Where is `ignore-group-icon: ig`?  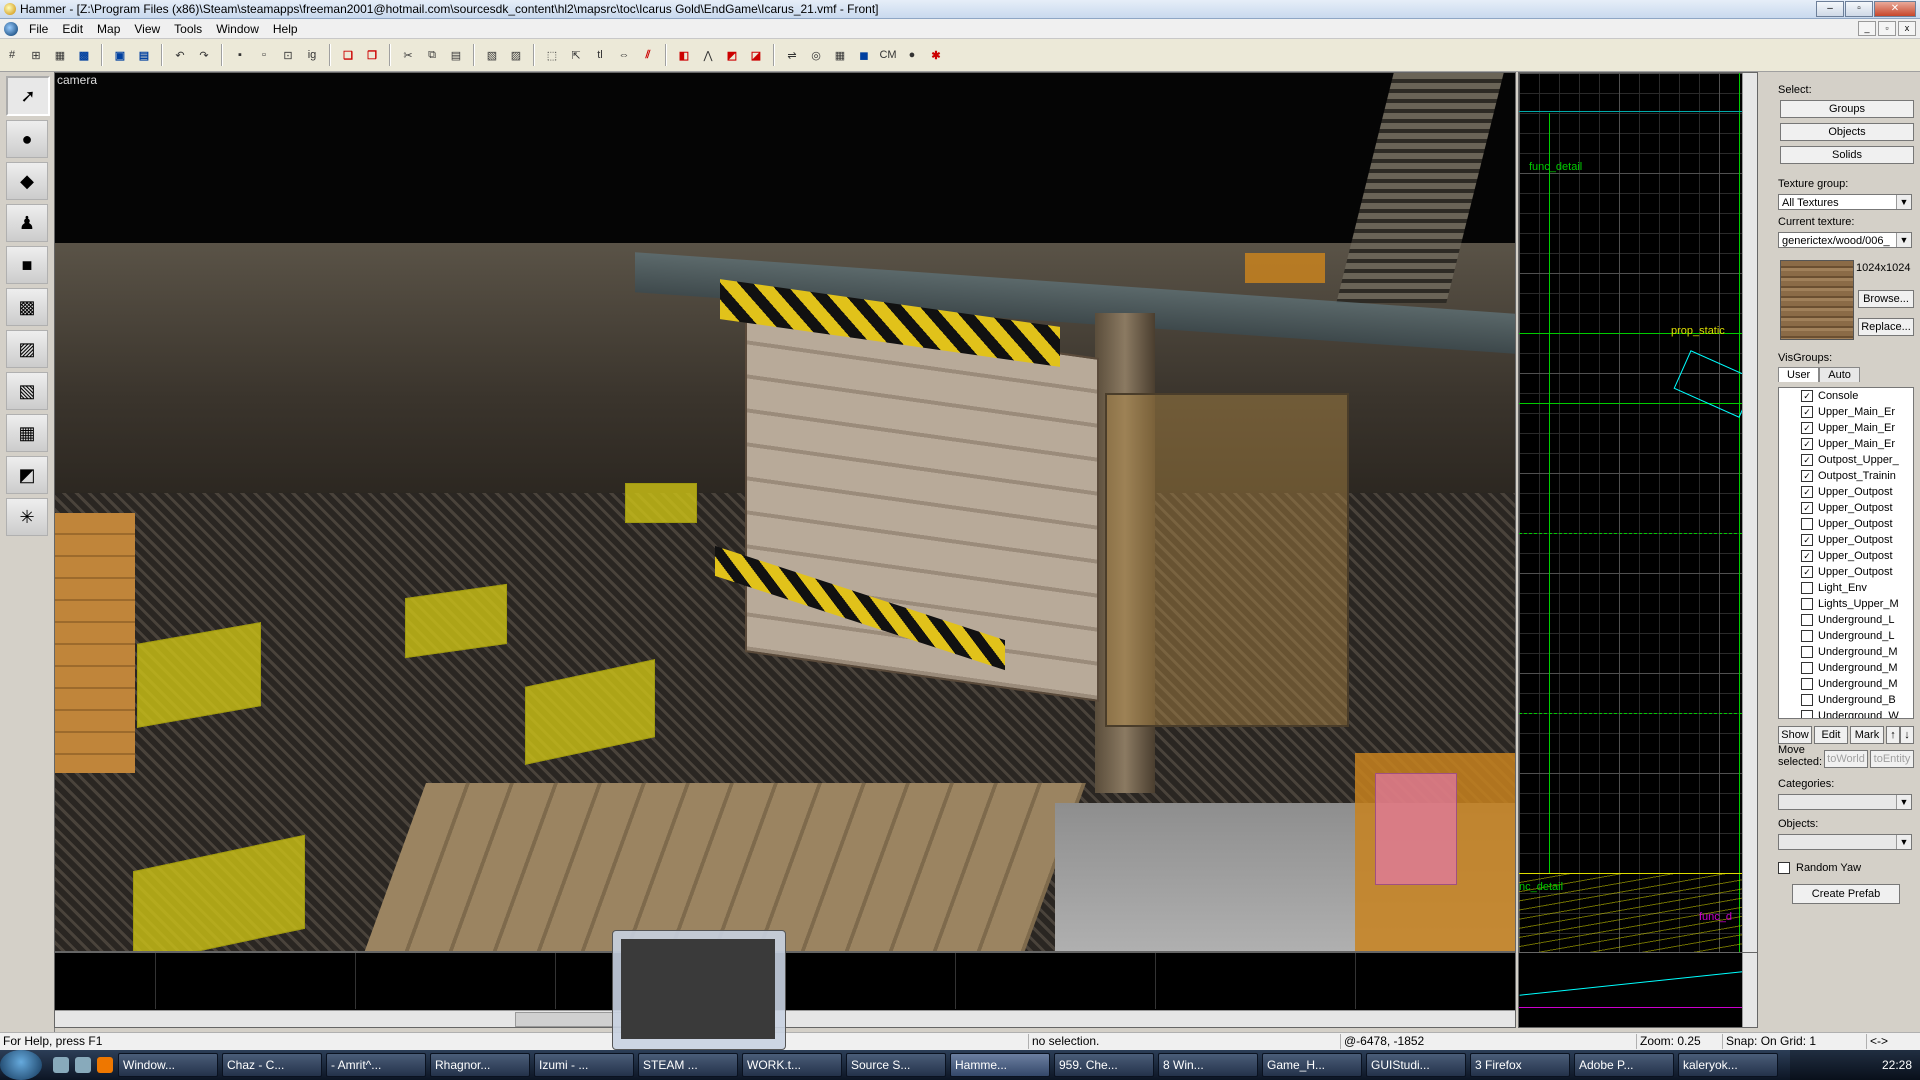 ignore-group-icon: ig is located at coordinates (312, 55).